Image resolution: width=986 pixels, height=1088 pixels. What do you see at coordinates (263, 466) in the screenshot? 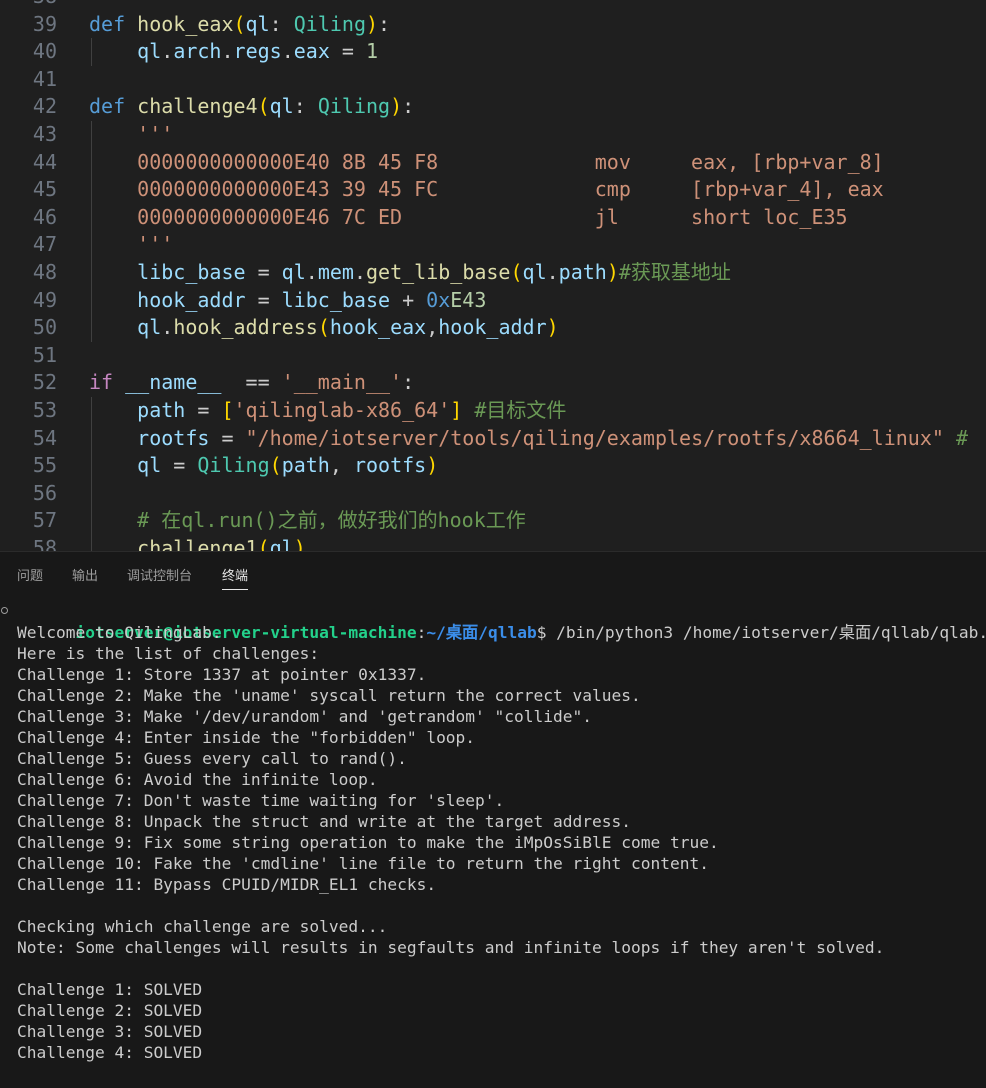
I see `line-content: ql = Qiling(path, rootfs)` at bounding box center [263, 466].